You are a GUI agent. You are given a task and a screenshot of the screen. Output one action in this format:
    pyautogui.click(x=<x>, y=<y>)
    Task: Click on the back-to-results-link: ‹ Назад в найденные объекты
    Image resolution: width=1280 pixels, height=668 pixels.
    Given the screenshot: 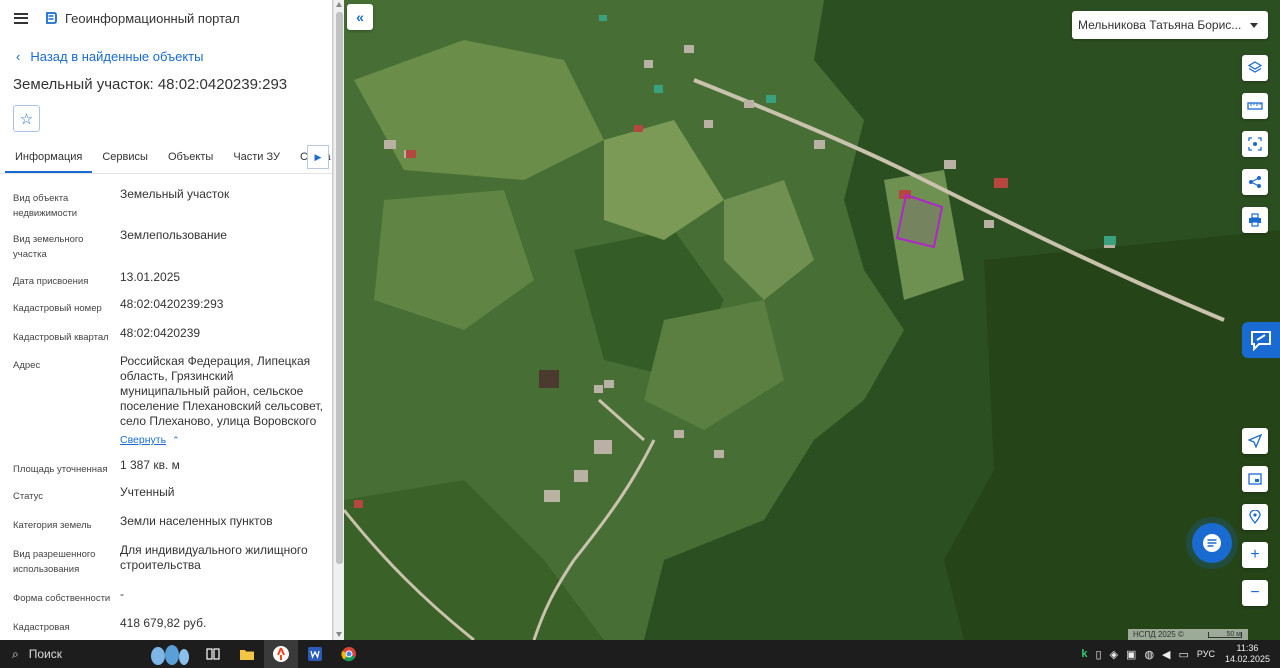 What is the action you would take?
    pyautogui.click(x=174, y=56)
    